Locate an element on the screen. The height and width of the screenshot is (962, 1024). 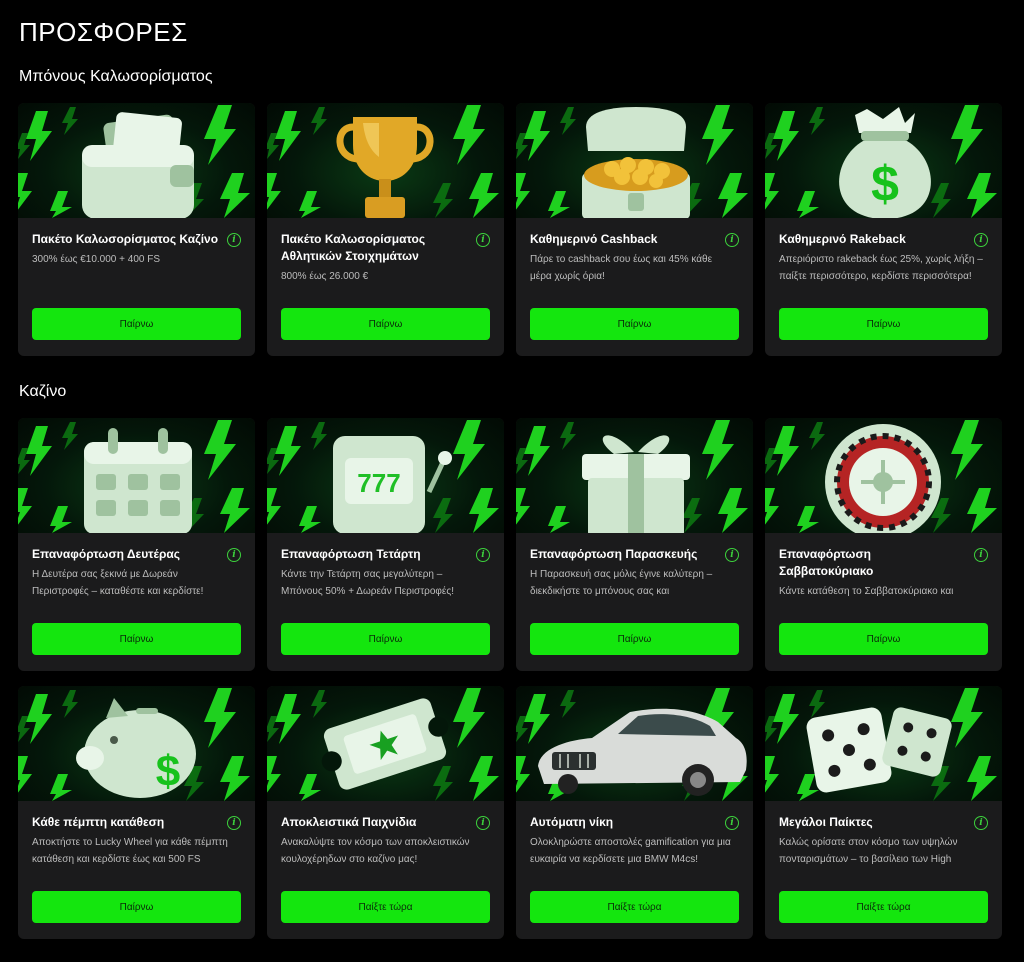
money-bag-banner: $ is located at coordinates (883, 160).